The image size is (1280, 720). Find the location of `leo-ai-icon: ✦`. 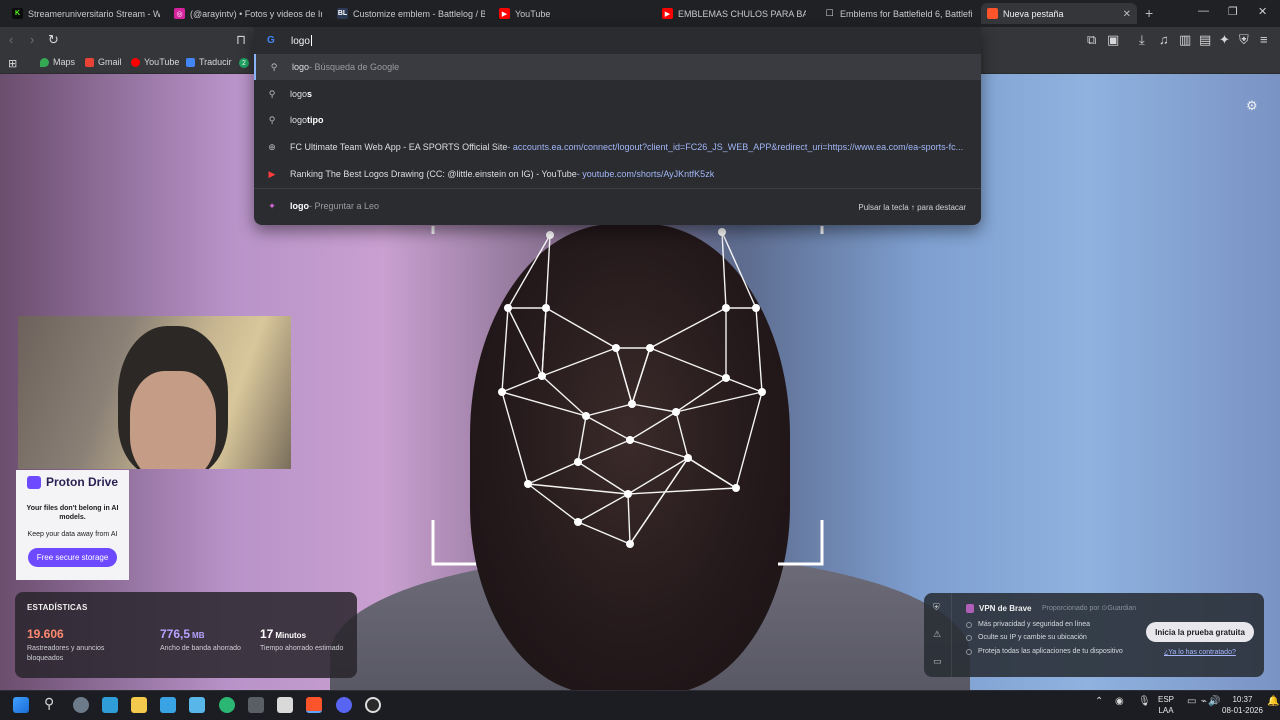

leo-ai-icon: ✦ is located at coordinates (1224, 40).